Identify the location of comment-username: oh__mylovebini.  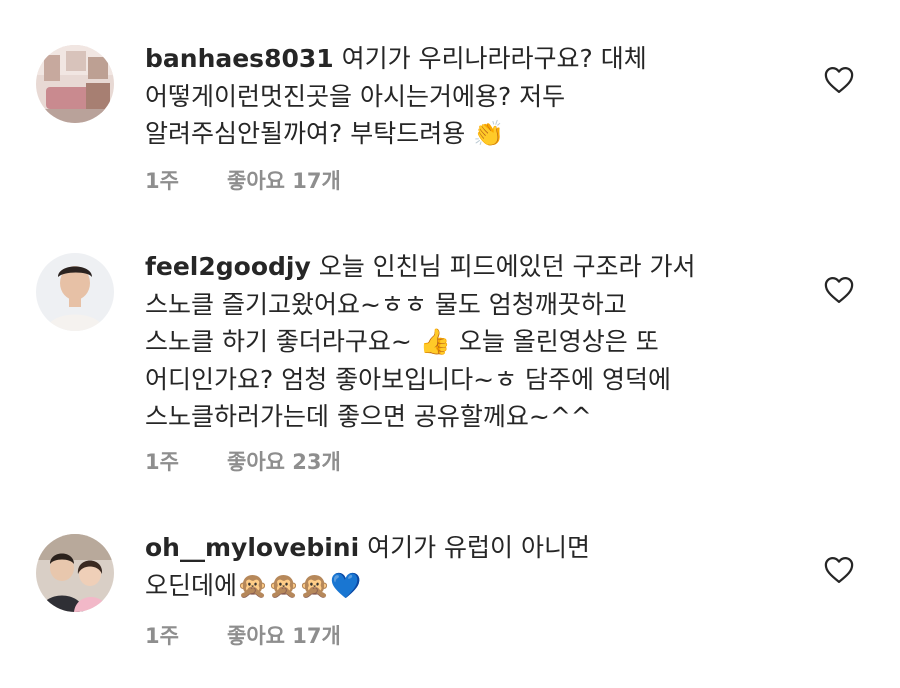
(252, 547).